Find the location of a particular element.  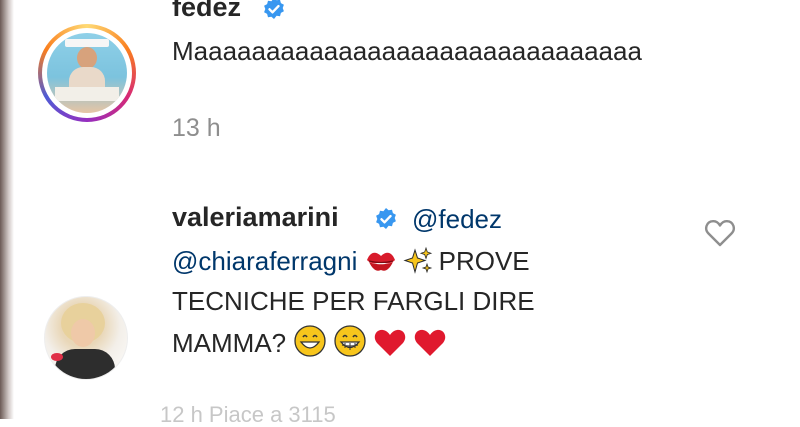

avatar-image is located at coordinates (87, 73).